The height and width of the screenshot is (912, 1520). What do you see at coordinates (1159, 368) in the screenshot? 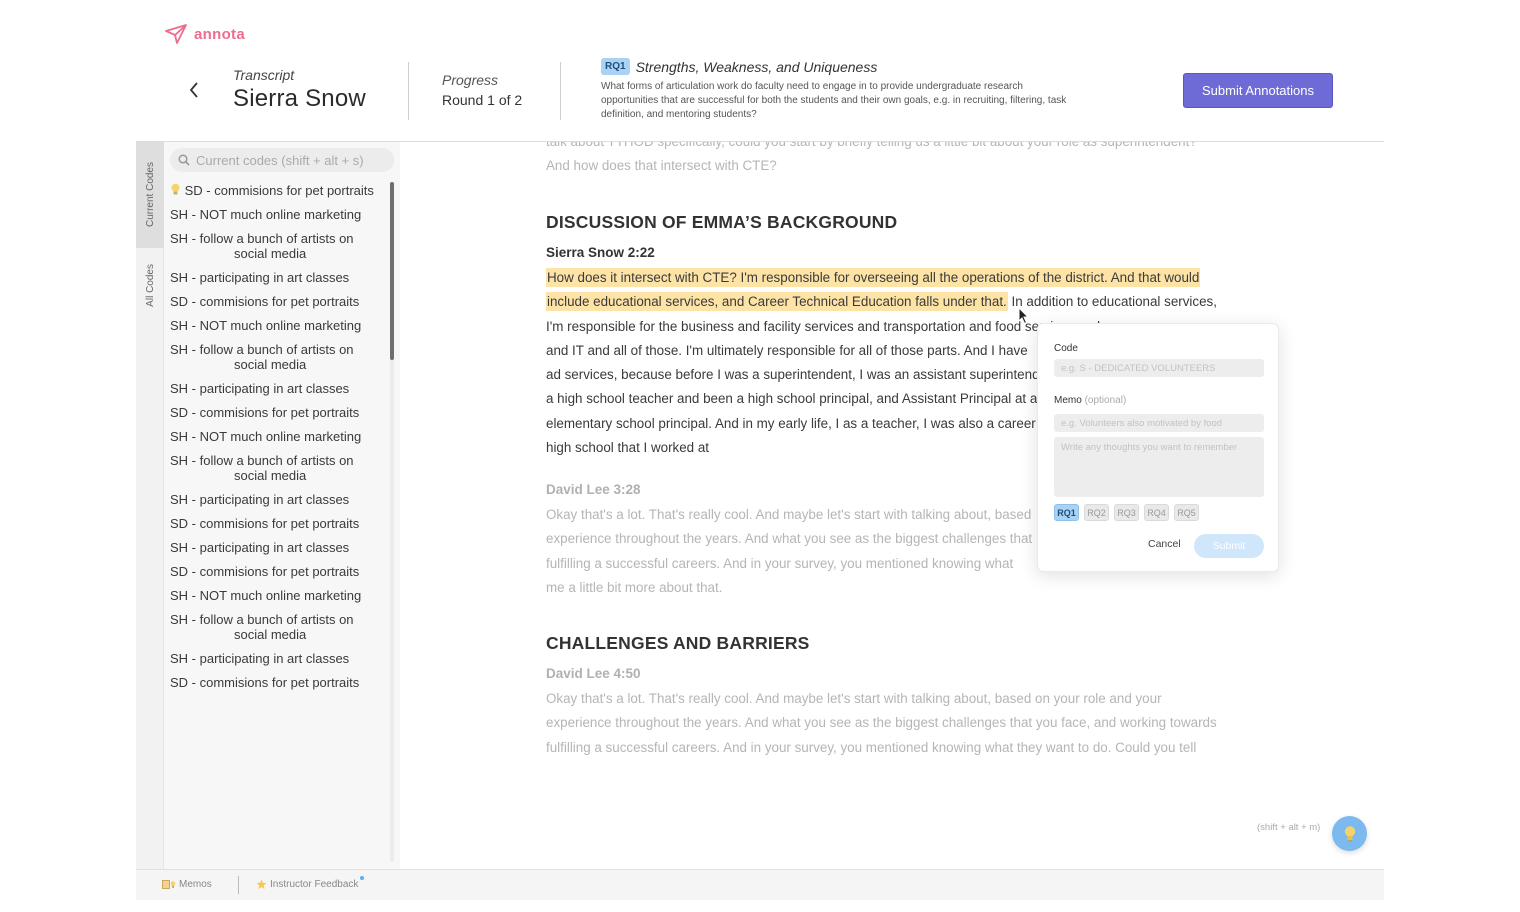
I see `code-input` at bounding box center [1159, 368].